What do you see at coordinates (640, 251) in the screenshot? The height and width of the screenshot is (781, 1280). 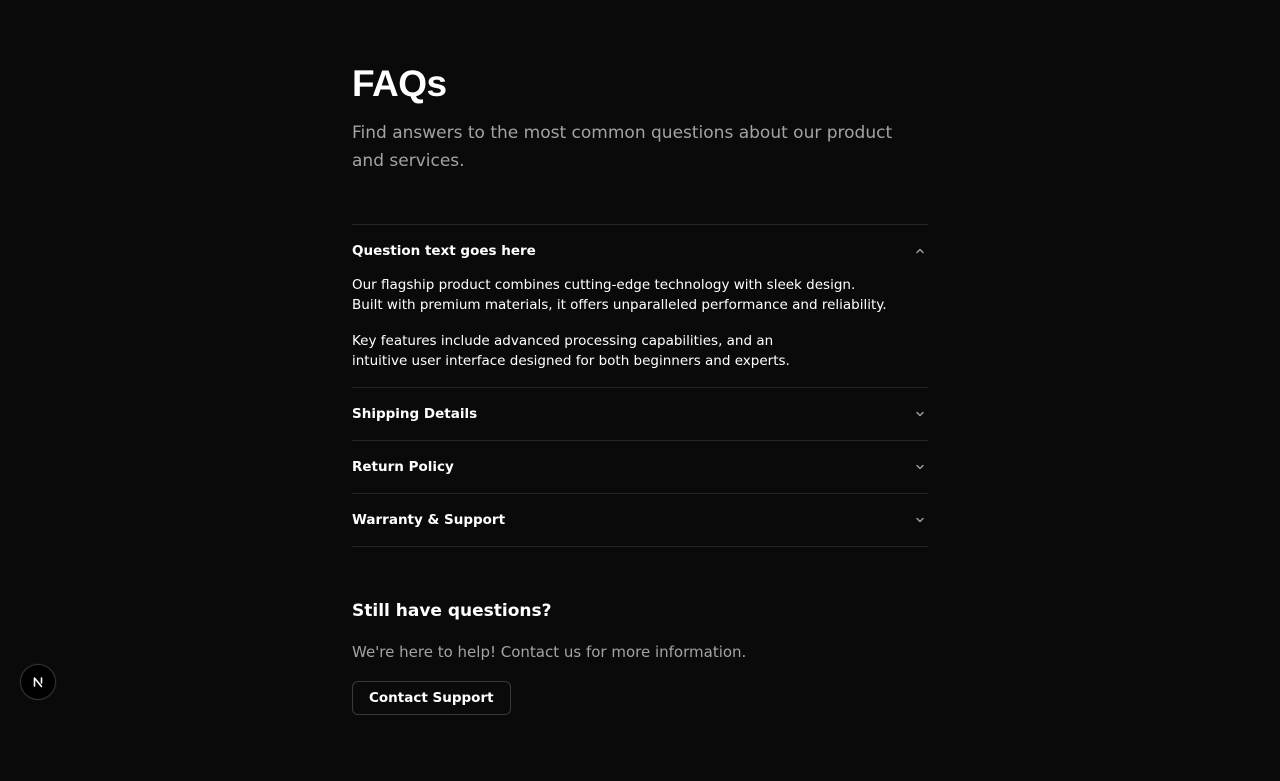 I see `faq-trigger: Question text goes here` at bounding box center [640, 251].